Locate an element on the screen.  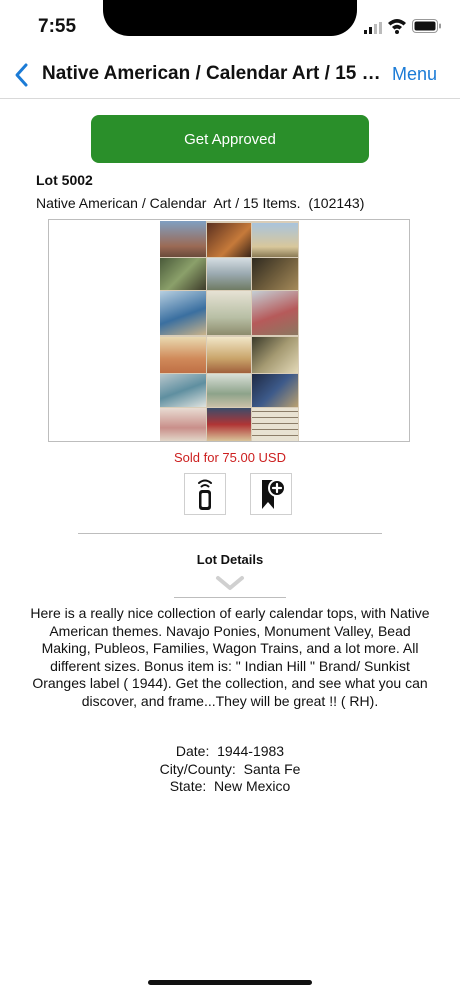
device-notch is located at coordinates (230, 18).